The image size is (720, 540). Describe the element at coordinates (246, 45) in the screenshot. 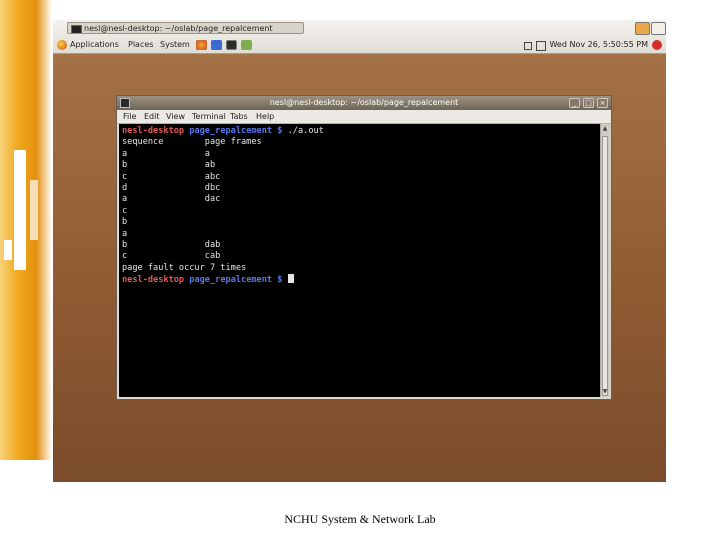

I see `help-icon` at that location.